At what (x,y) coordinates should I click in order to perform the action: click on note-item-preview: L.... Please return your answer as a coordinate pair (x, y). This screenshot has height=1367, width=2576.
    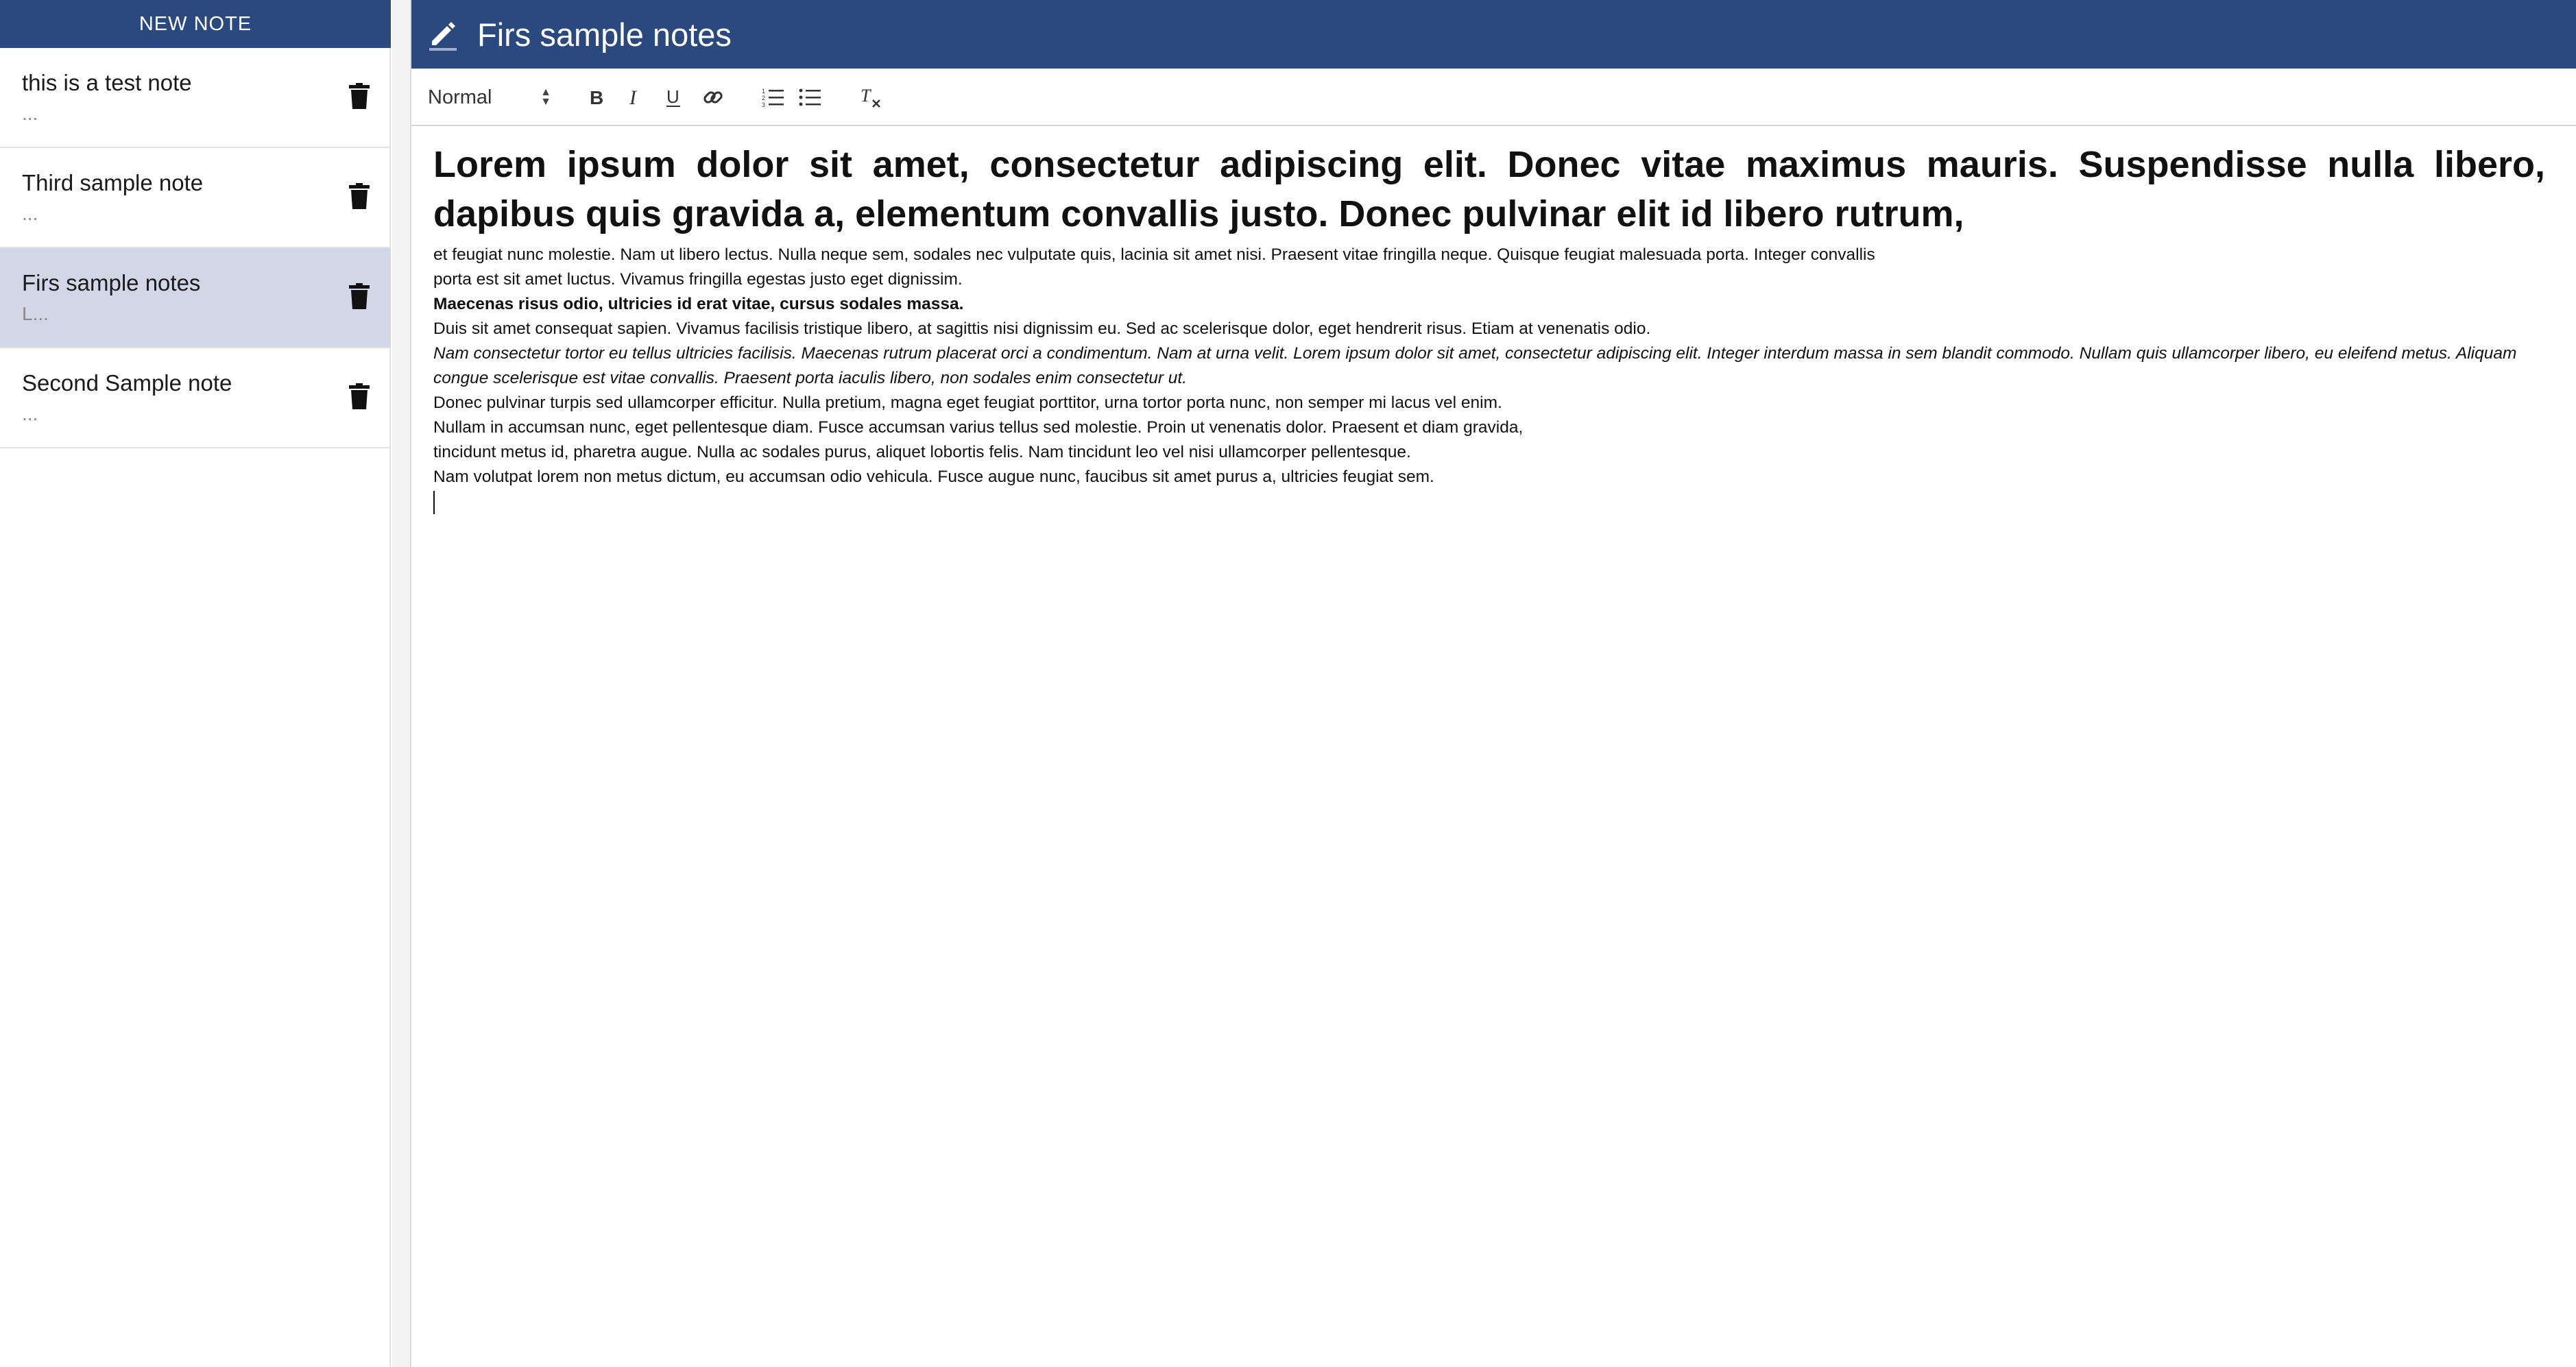
    Looking at the image, I should click on (35, 313).